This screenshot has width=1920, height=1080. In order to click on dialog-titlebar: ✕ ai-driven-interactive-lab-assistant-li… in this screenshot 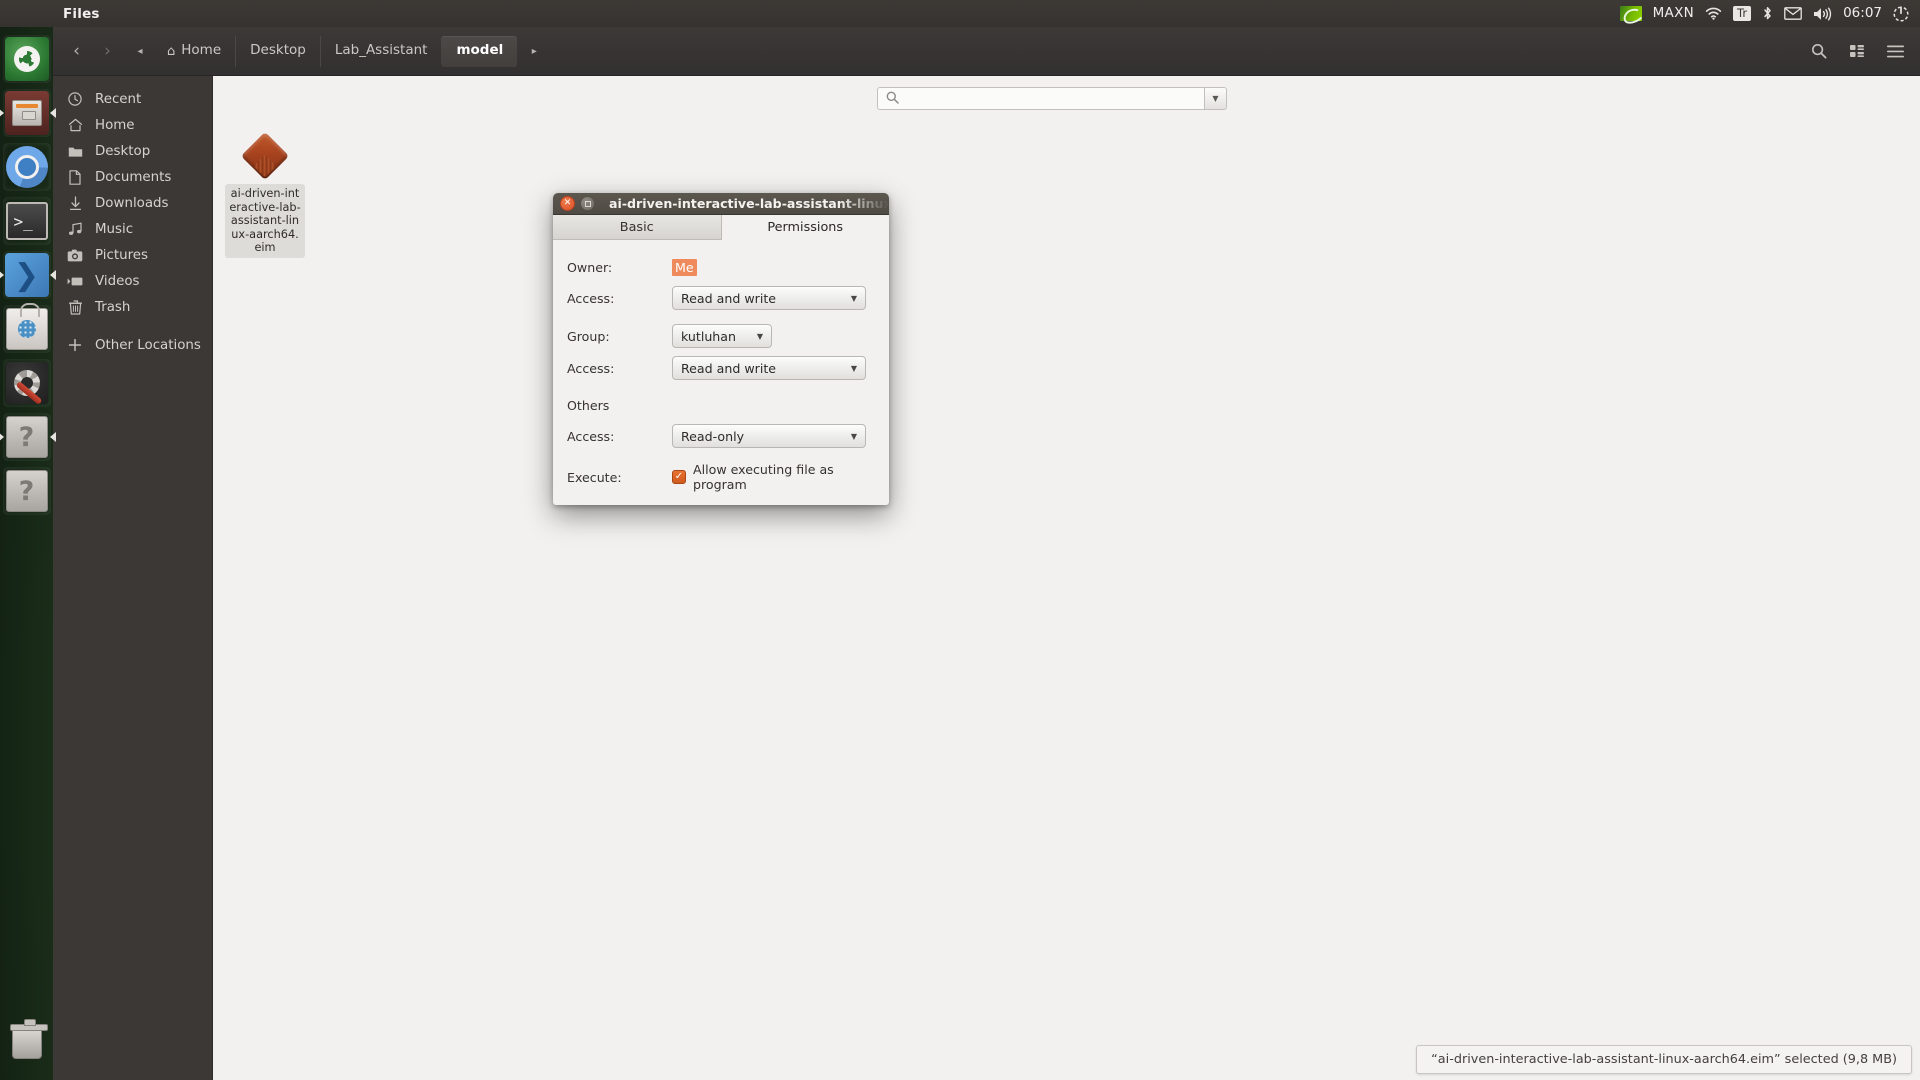, I will do `click(721, 204)`.